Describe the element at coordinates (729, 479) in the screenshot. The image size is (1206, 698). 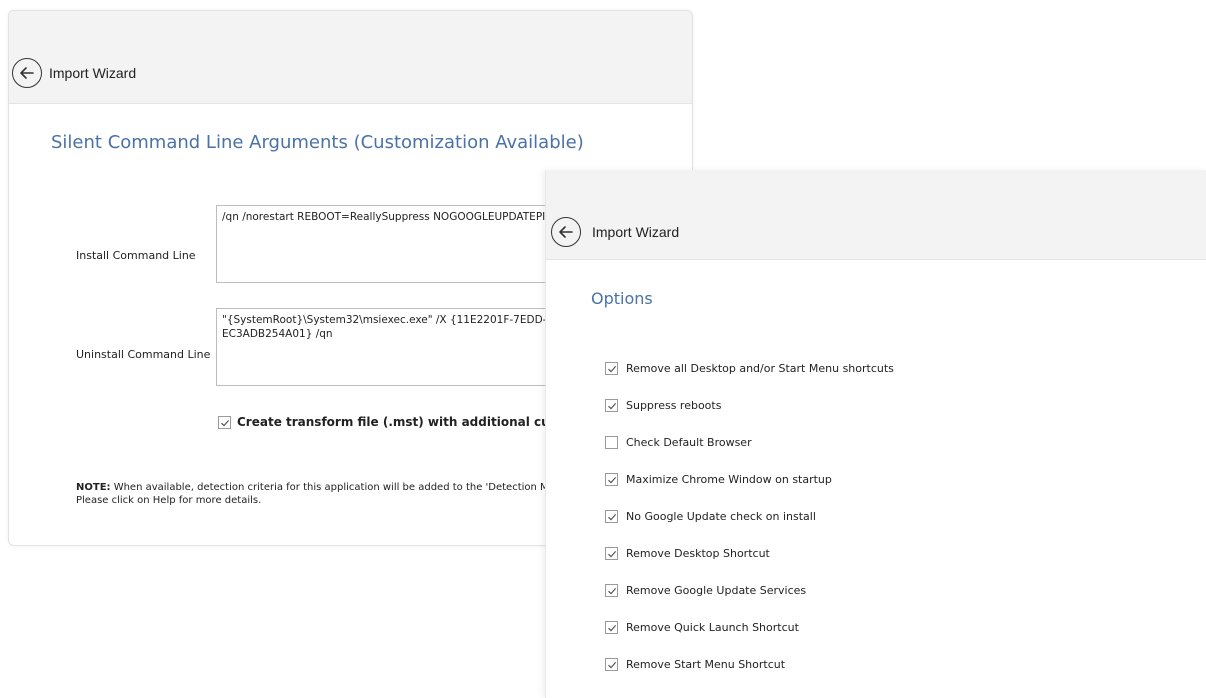
I see `option-label: Maximize Chrome Window on startup` at that location.